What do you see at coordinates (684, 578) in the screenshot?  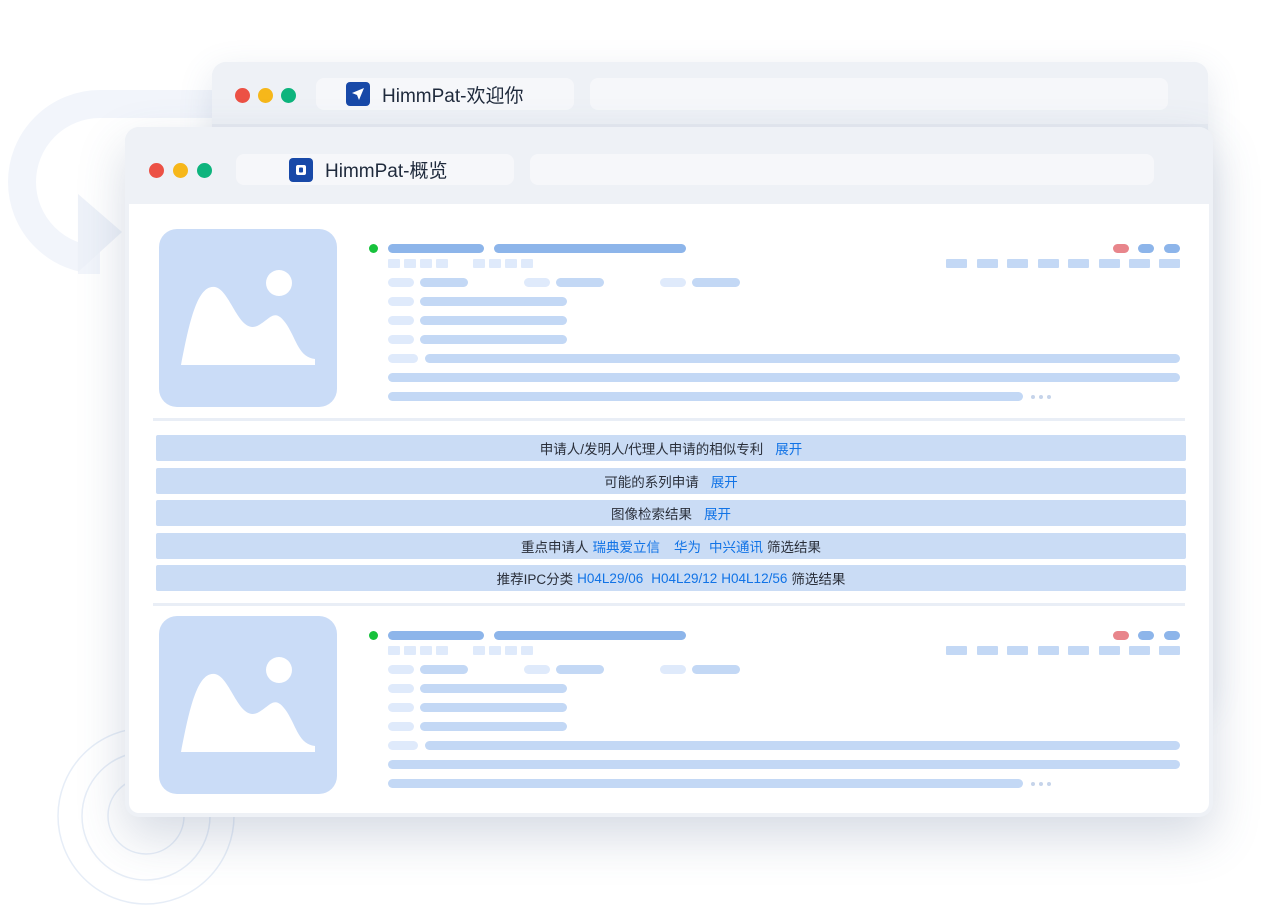 I see `ipc-code-link: H04L29/12` at bounding box center [684, 578].